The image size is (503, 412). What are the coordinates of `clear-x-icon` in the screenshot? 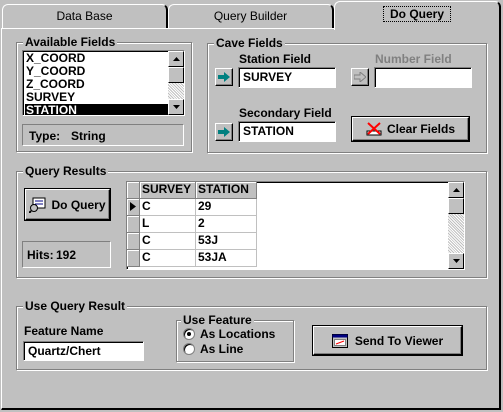 It's located at (374, 129).